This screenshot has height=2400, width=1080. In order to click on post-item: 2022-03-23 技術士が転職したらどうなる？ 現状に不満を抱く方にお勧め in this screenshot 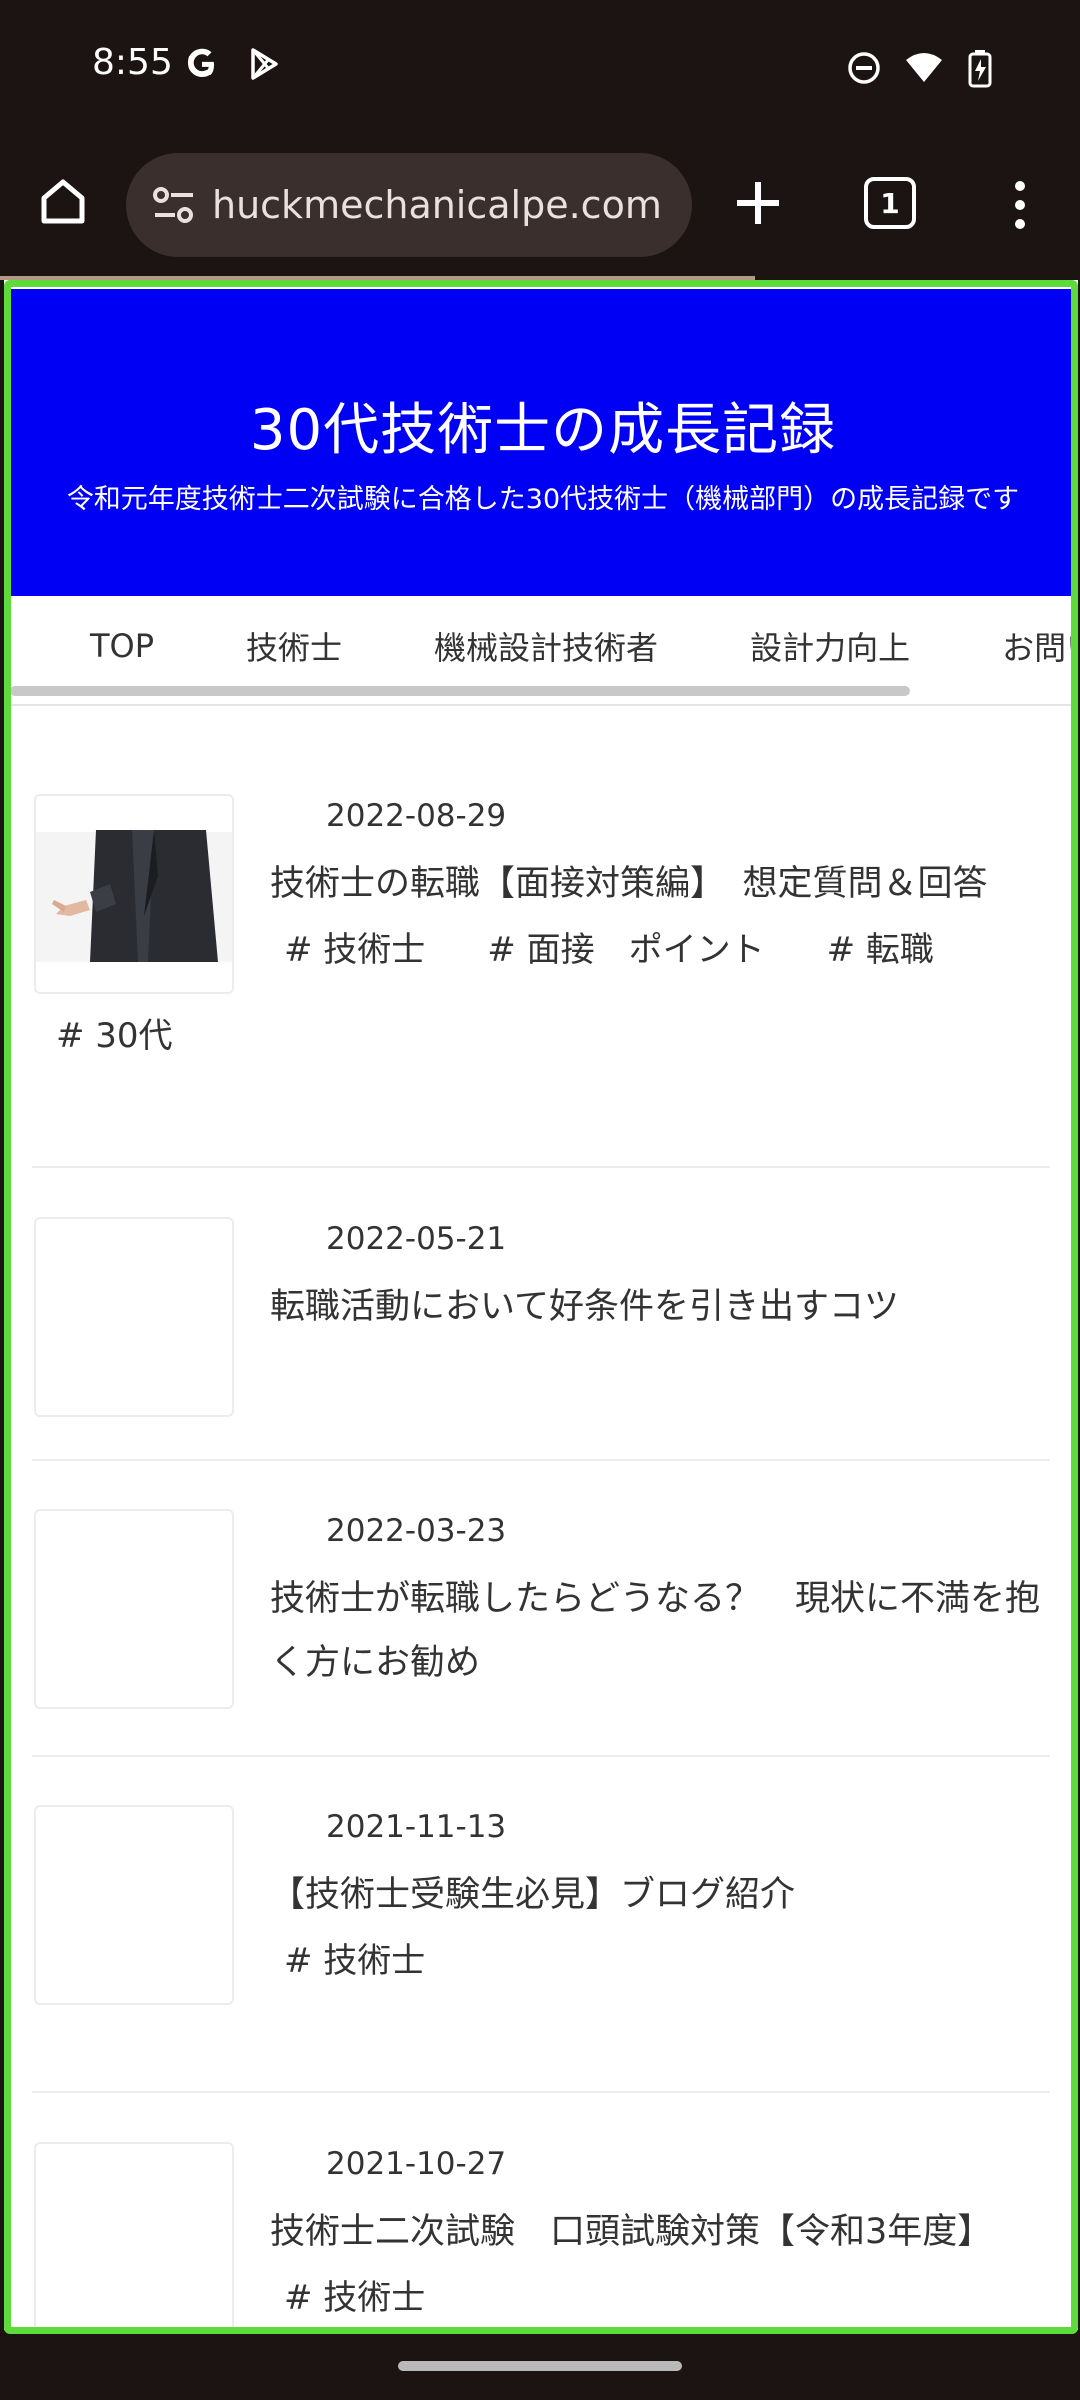, I will do `click(541, 1633)`.